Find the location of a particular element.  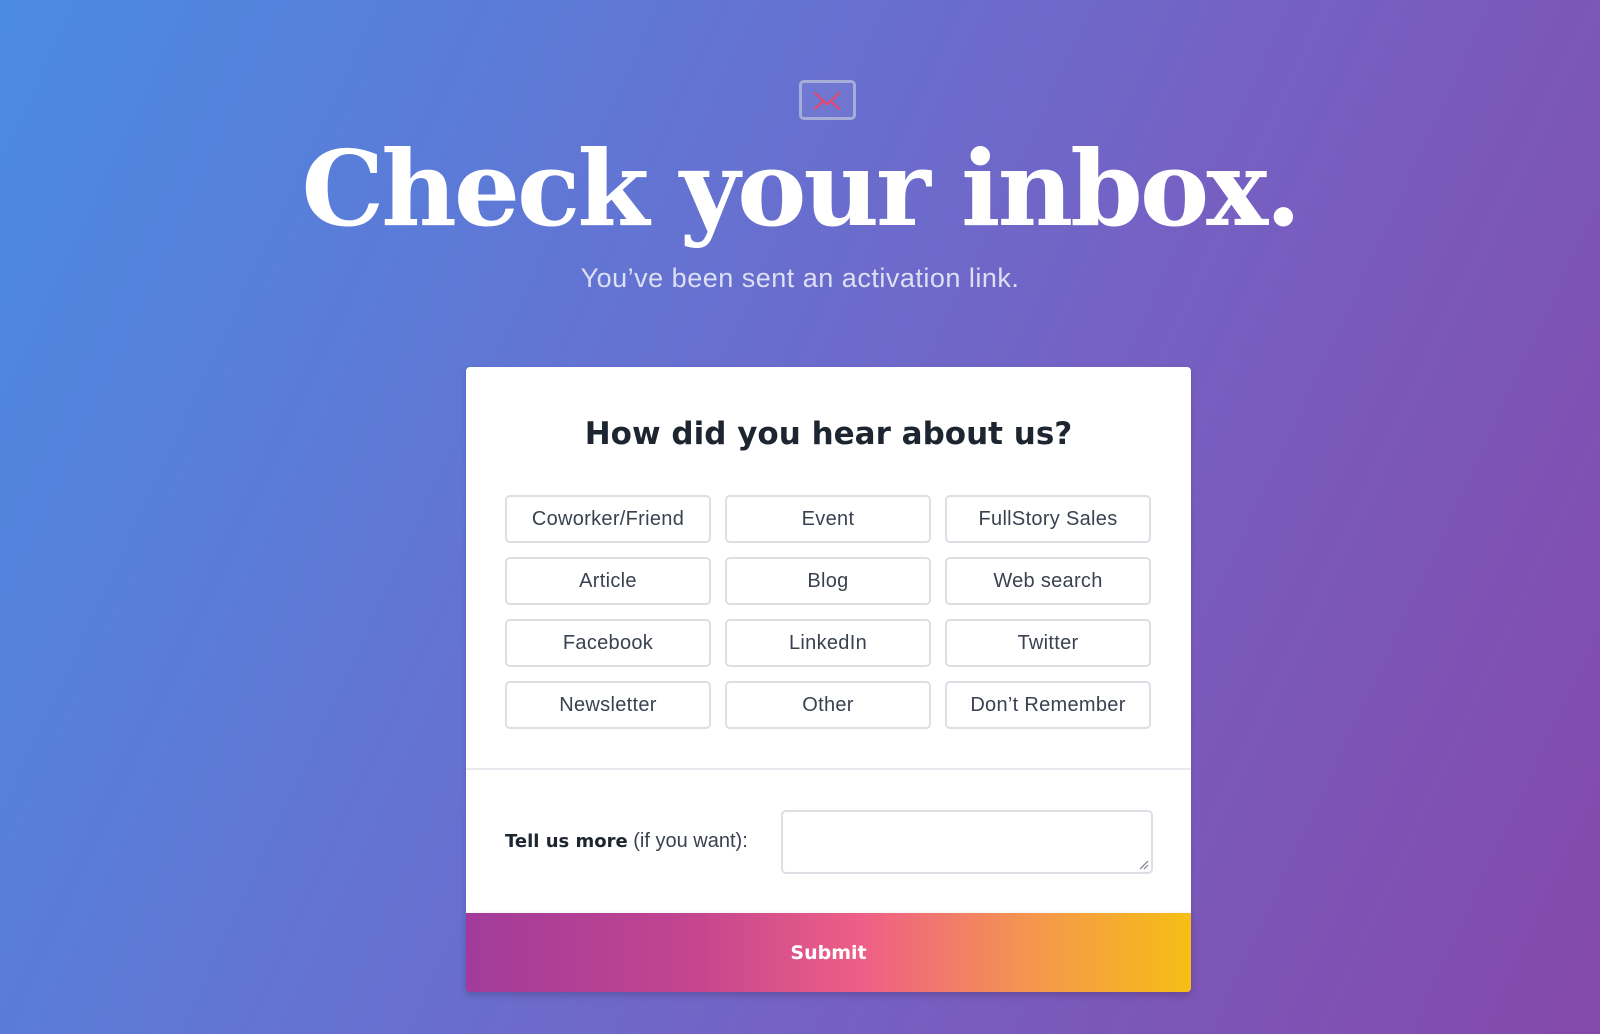

option-facebook: Facebook is located at coordinates (608, 643).